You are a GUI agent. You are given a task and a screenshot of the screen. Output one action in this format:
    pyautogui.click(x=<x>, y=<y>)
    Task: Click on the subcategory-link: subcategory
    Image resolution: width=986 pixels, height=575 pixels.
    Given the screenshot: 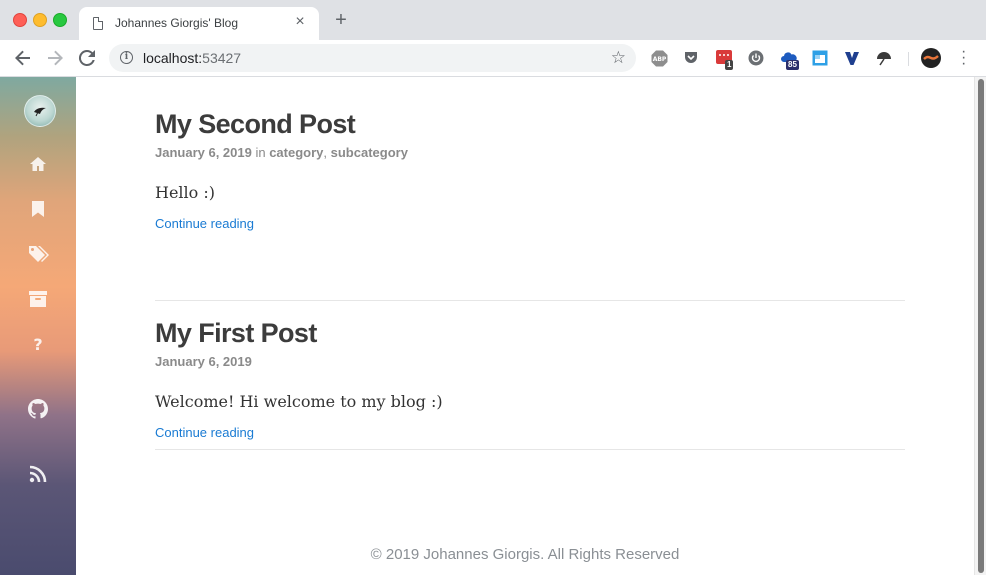 What is the action you would take?
    pyautogui.click(x=369, y=152)
    